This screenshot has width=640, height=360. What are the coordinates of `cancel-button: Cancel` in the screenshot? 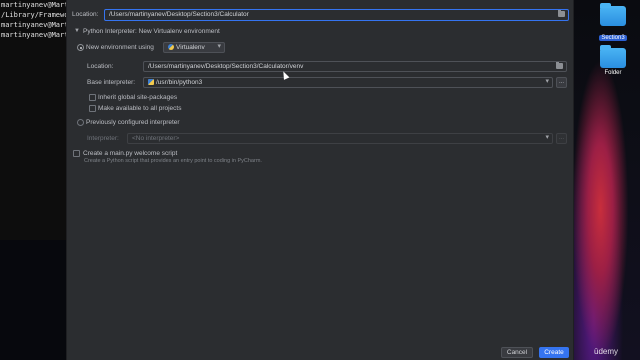 It's located at (517, 352).